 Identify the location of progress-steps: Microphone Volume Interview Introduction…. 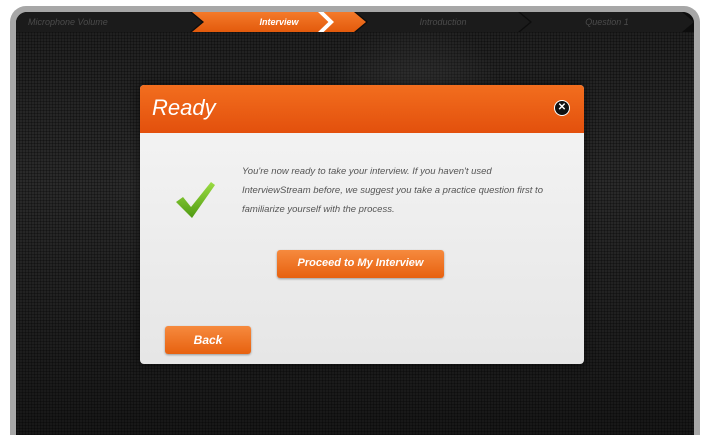
(355, 22).